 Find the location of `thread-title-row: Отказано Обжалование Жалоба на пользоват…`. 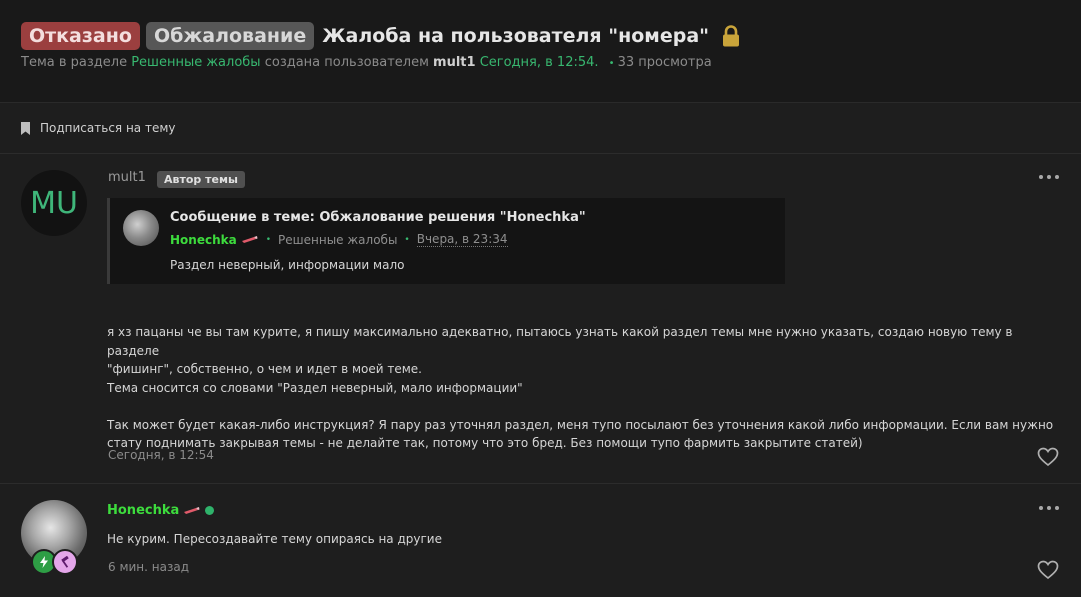

thread-title-row: Отказано Обжалование Жалоба на пользоват… is located at coordinates (381, 36).